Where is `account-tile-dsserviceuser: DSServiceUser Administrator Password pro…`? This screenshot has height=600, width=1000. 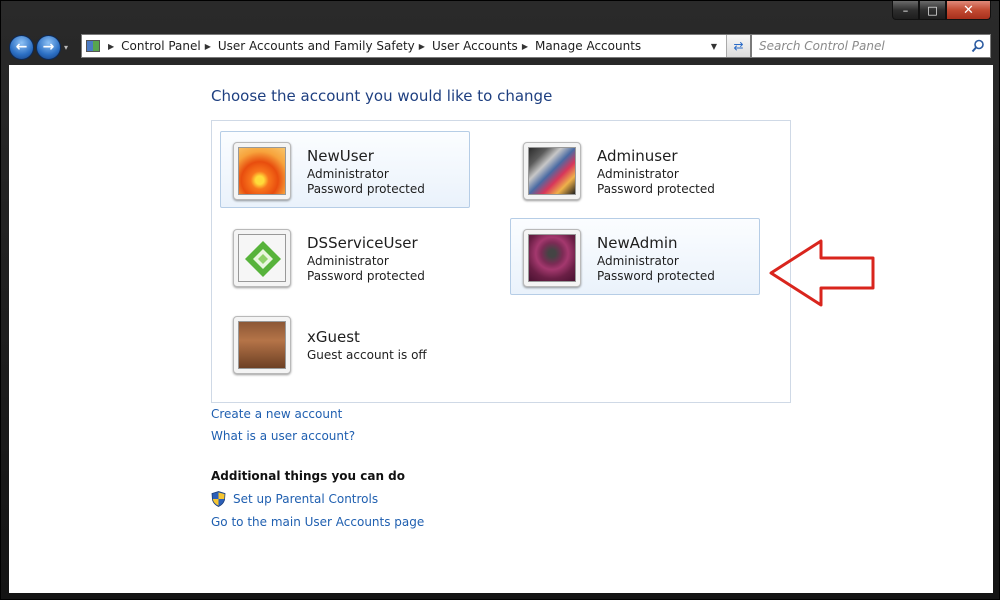 account-tile-dsserviceuser: DSServiceUser Administrator Password pro… is located at coordinates (345, 256).